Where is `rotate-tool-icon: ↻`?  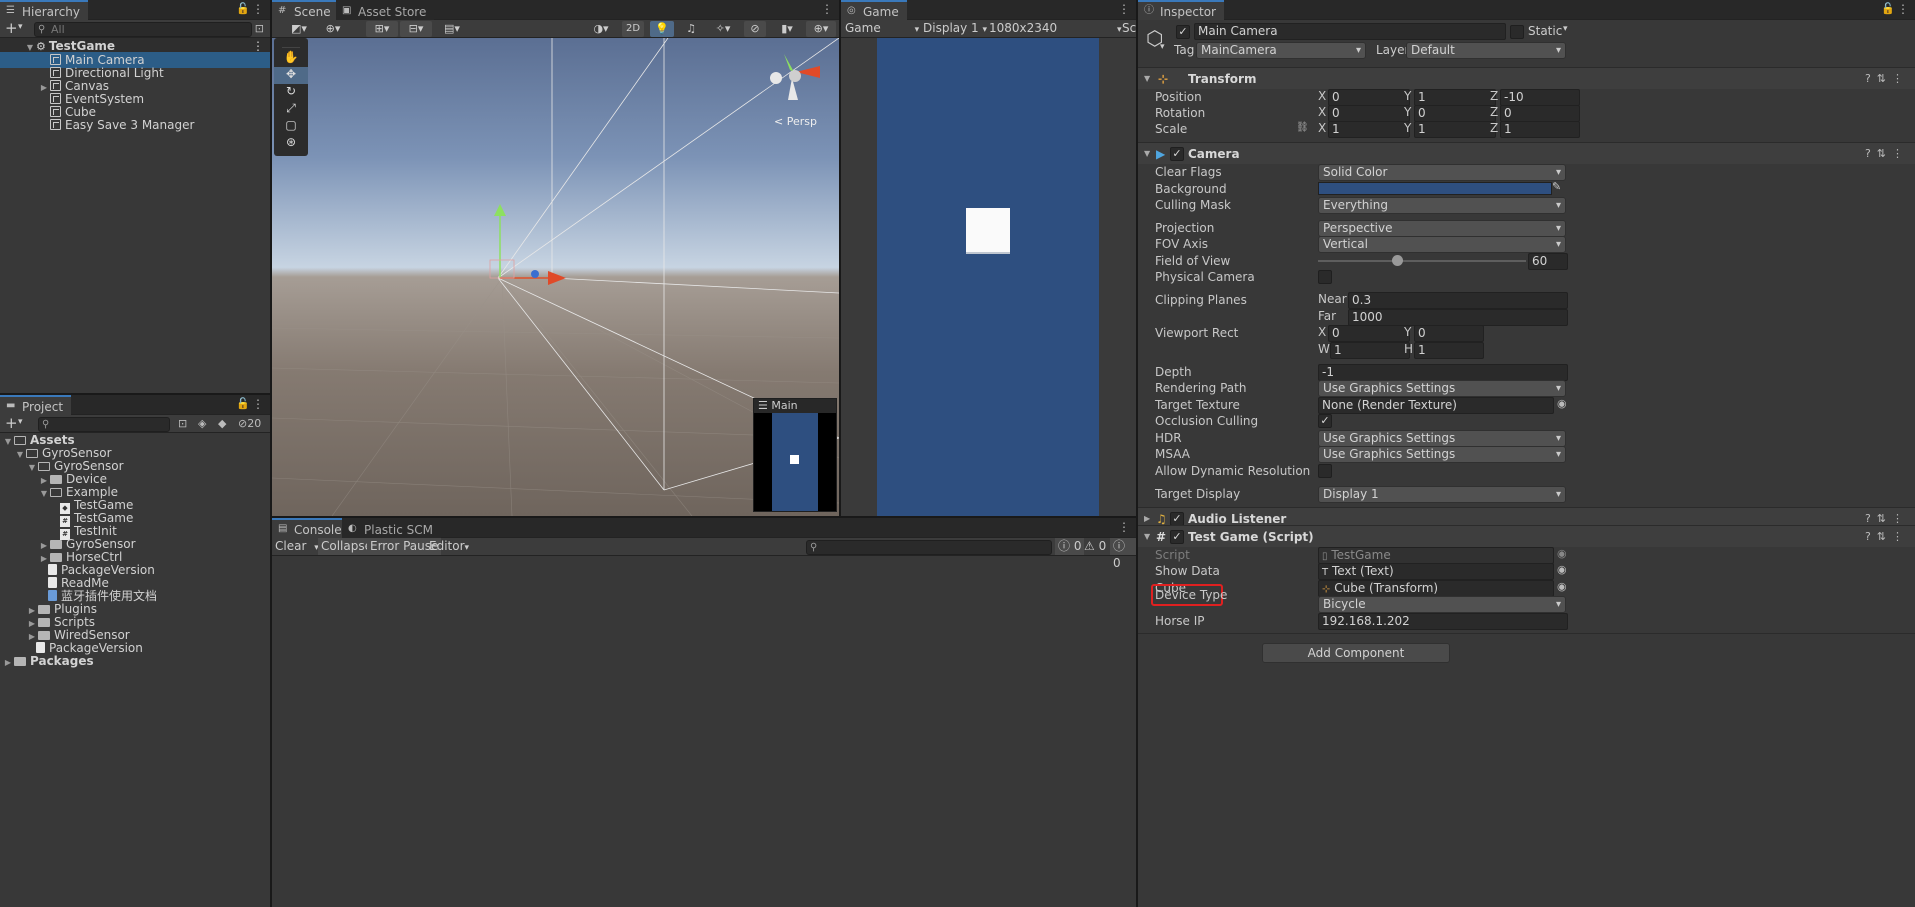
rotate-tool-icon: ↻ is located at coordinates (291, 92).